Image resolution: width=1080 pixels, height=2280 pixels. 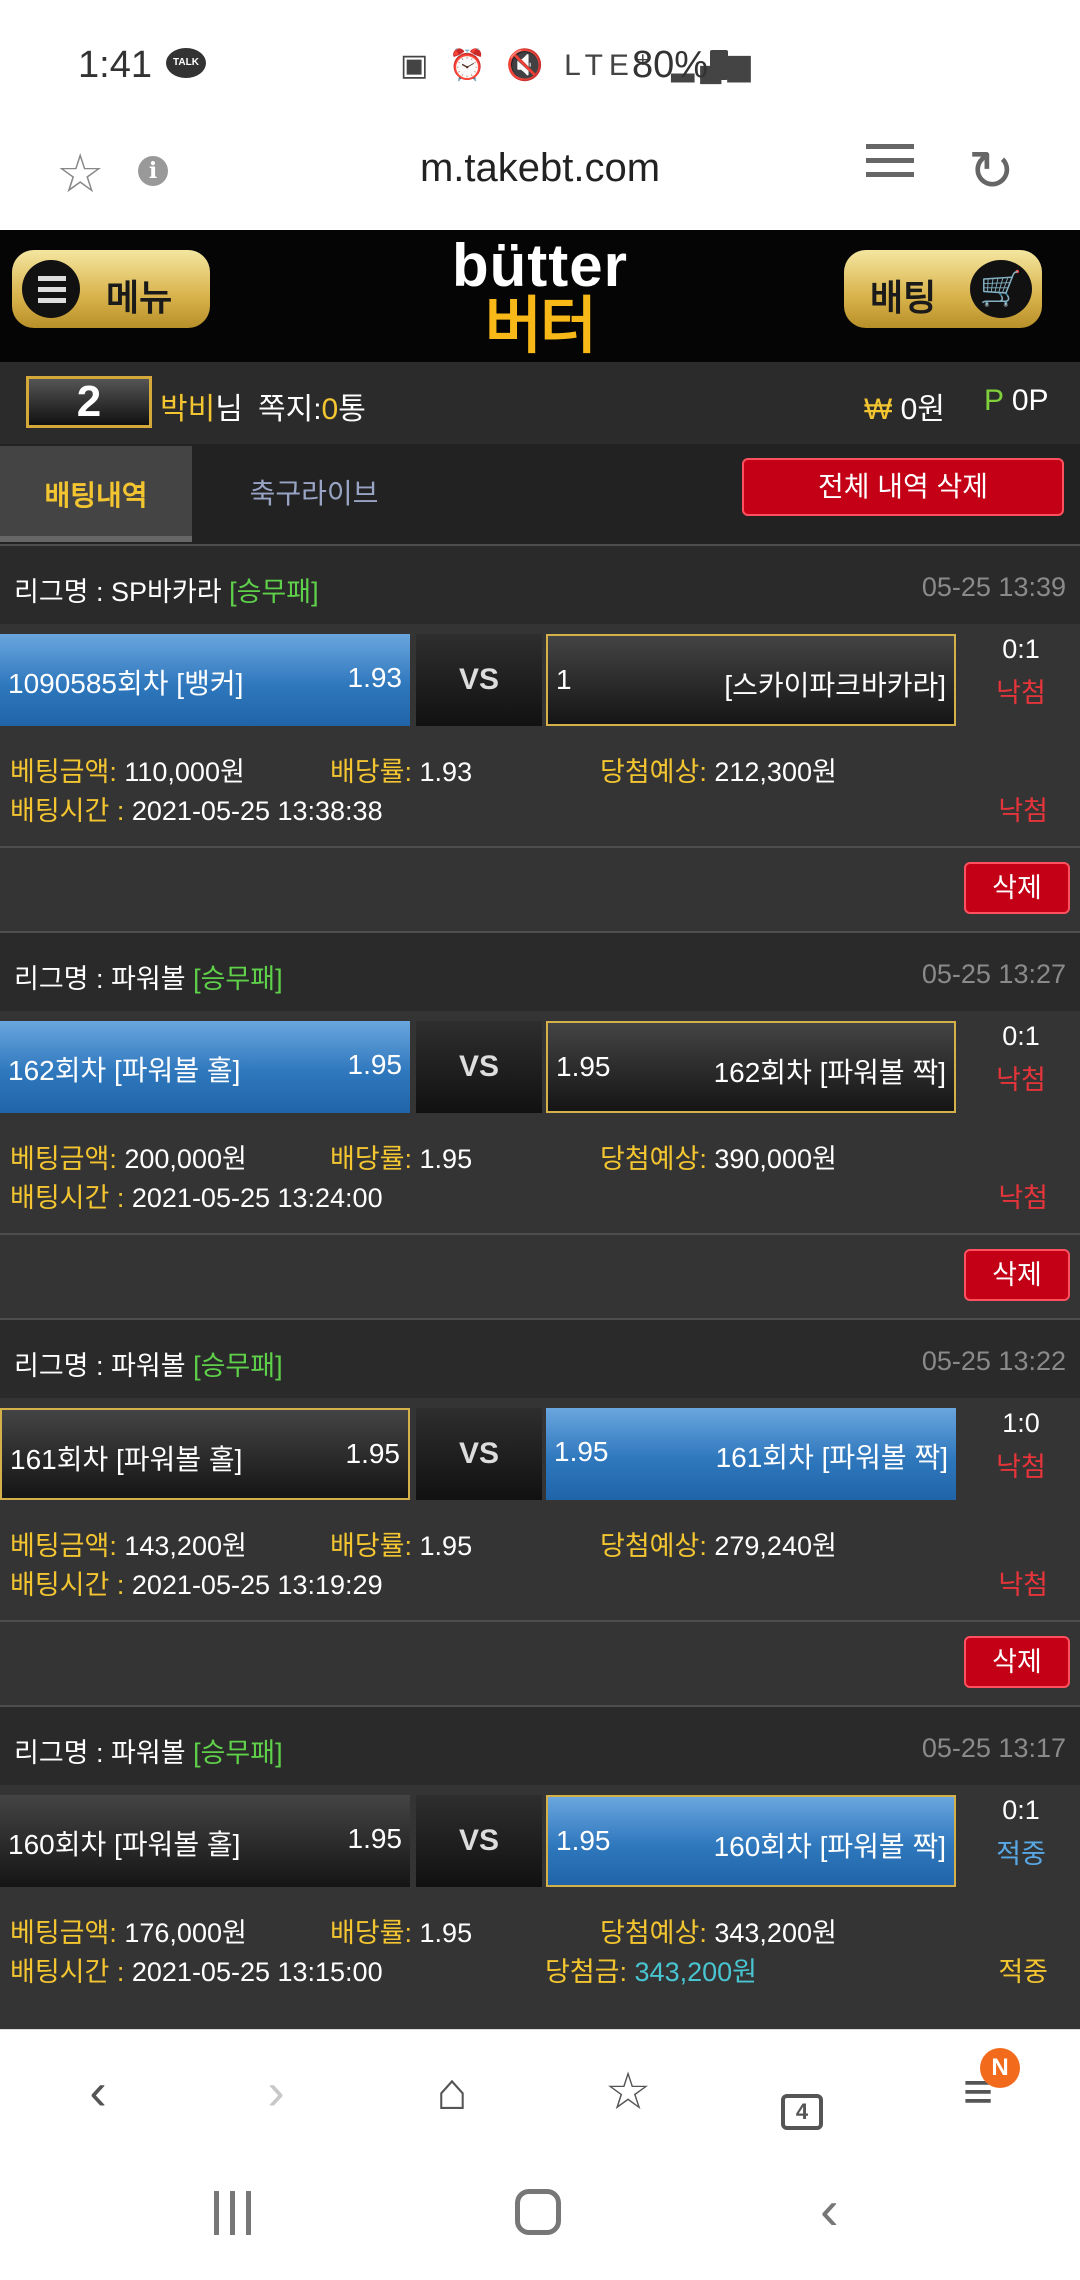 What do you see at coordinates (540, 168) in the screenshot?
I see `url-text: m.takebt.com` at bounding box center [540, 168].